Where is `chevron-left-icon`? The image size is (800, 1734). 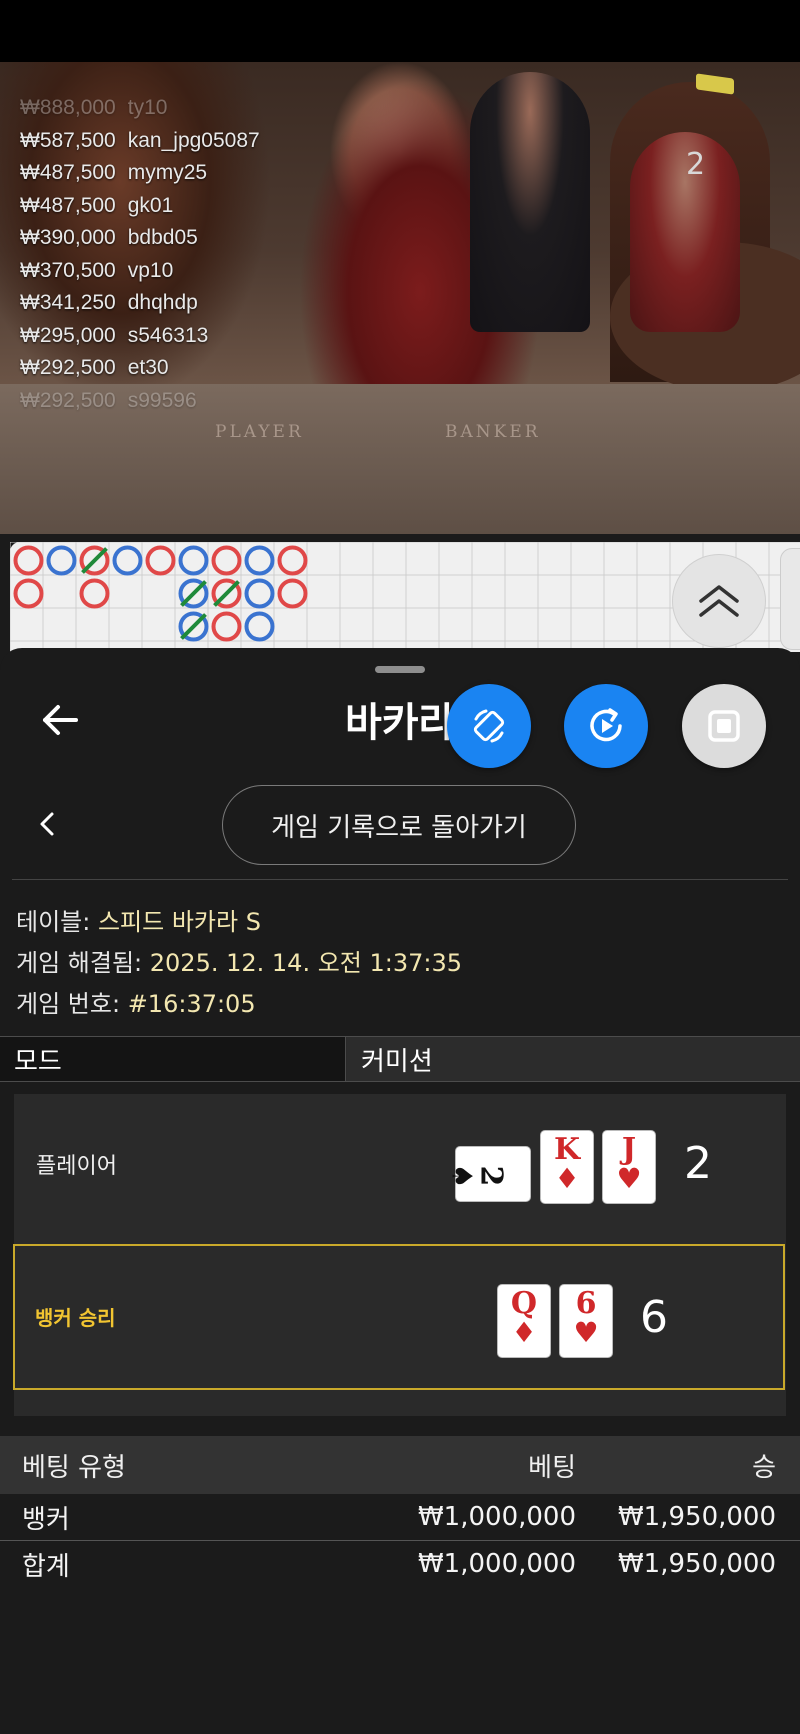
chevron-left-icon is located at coordinates (47, 824).